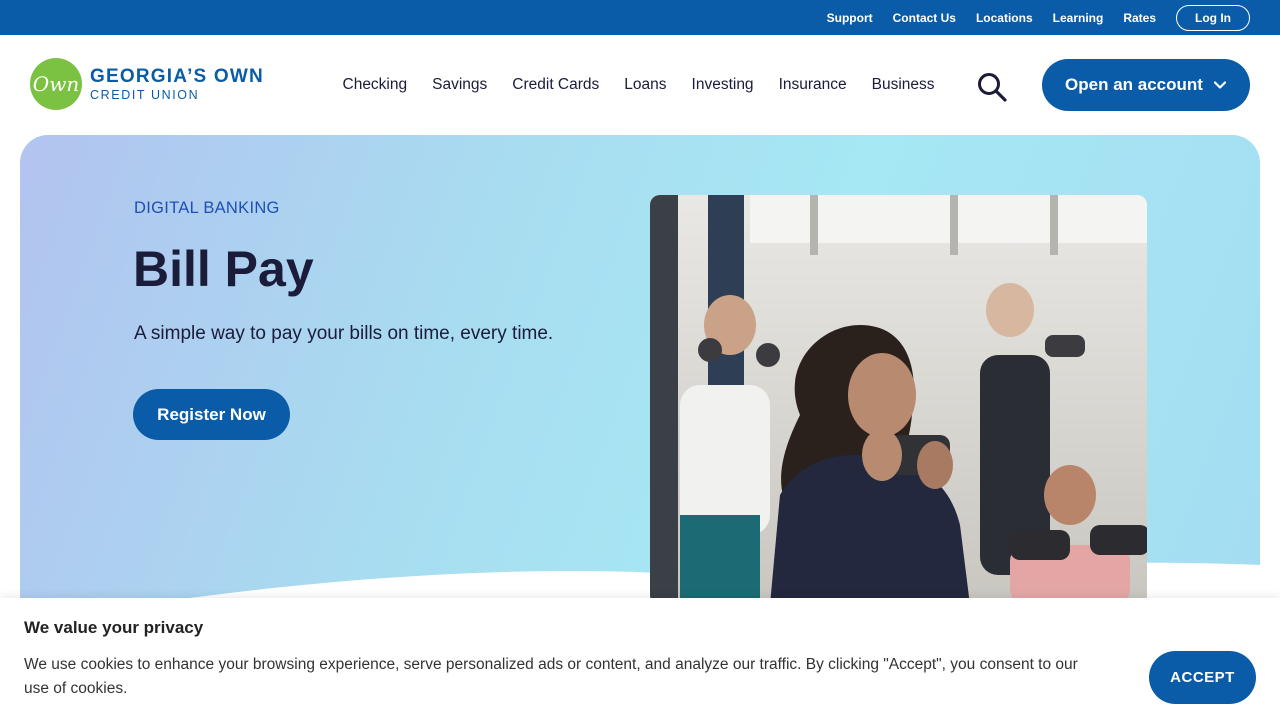 The width and height of the screenshot is (1280, 720). I want to click on logo-mark: Own, so click(56, 84).